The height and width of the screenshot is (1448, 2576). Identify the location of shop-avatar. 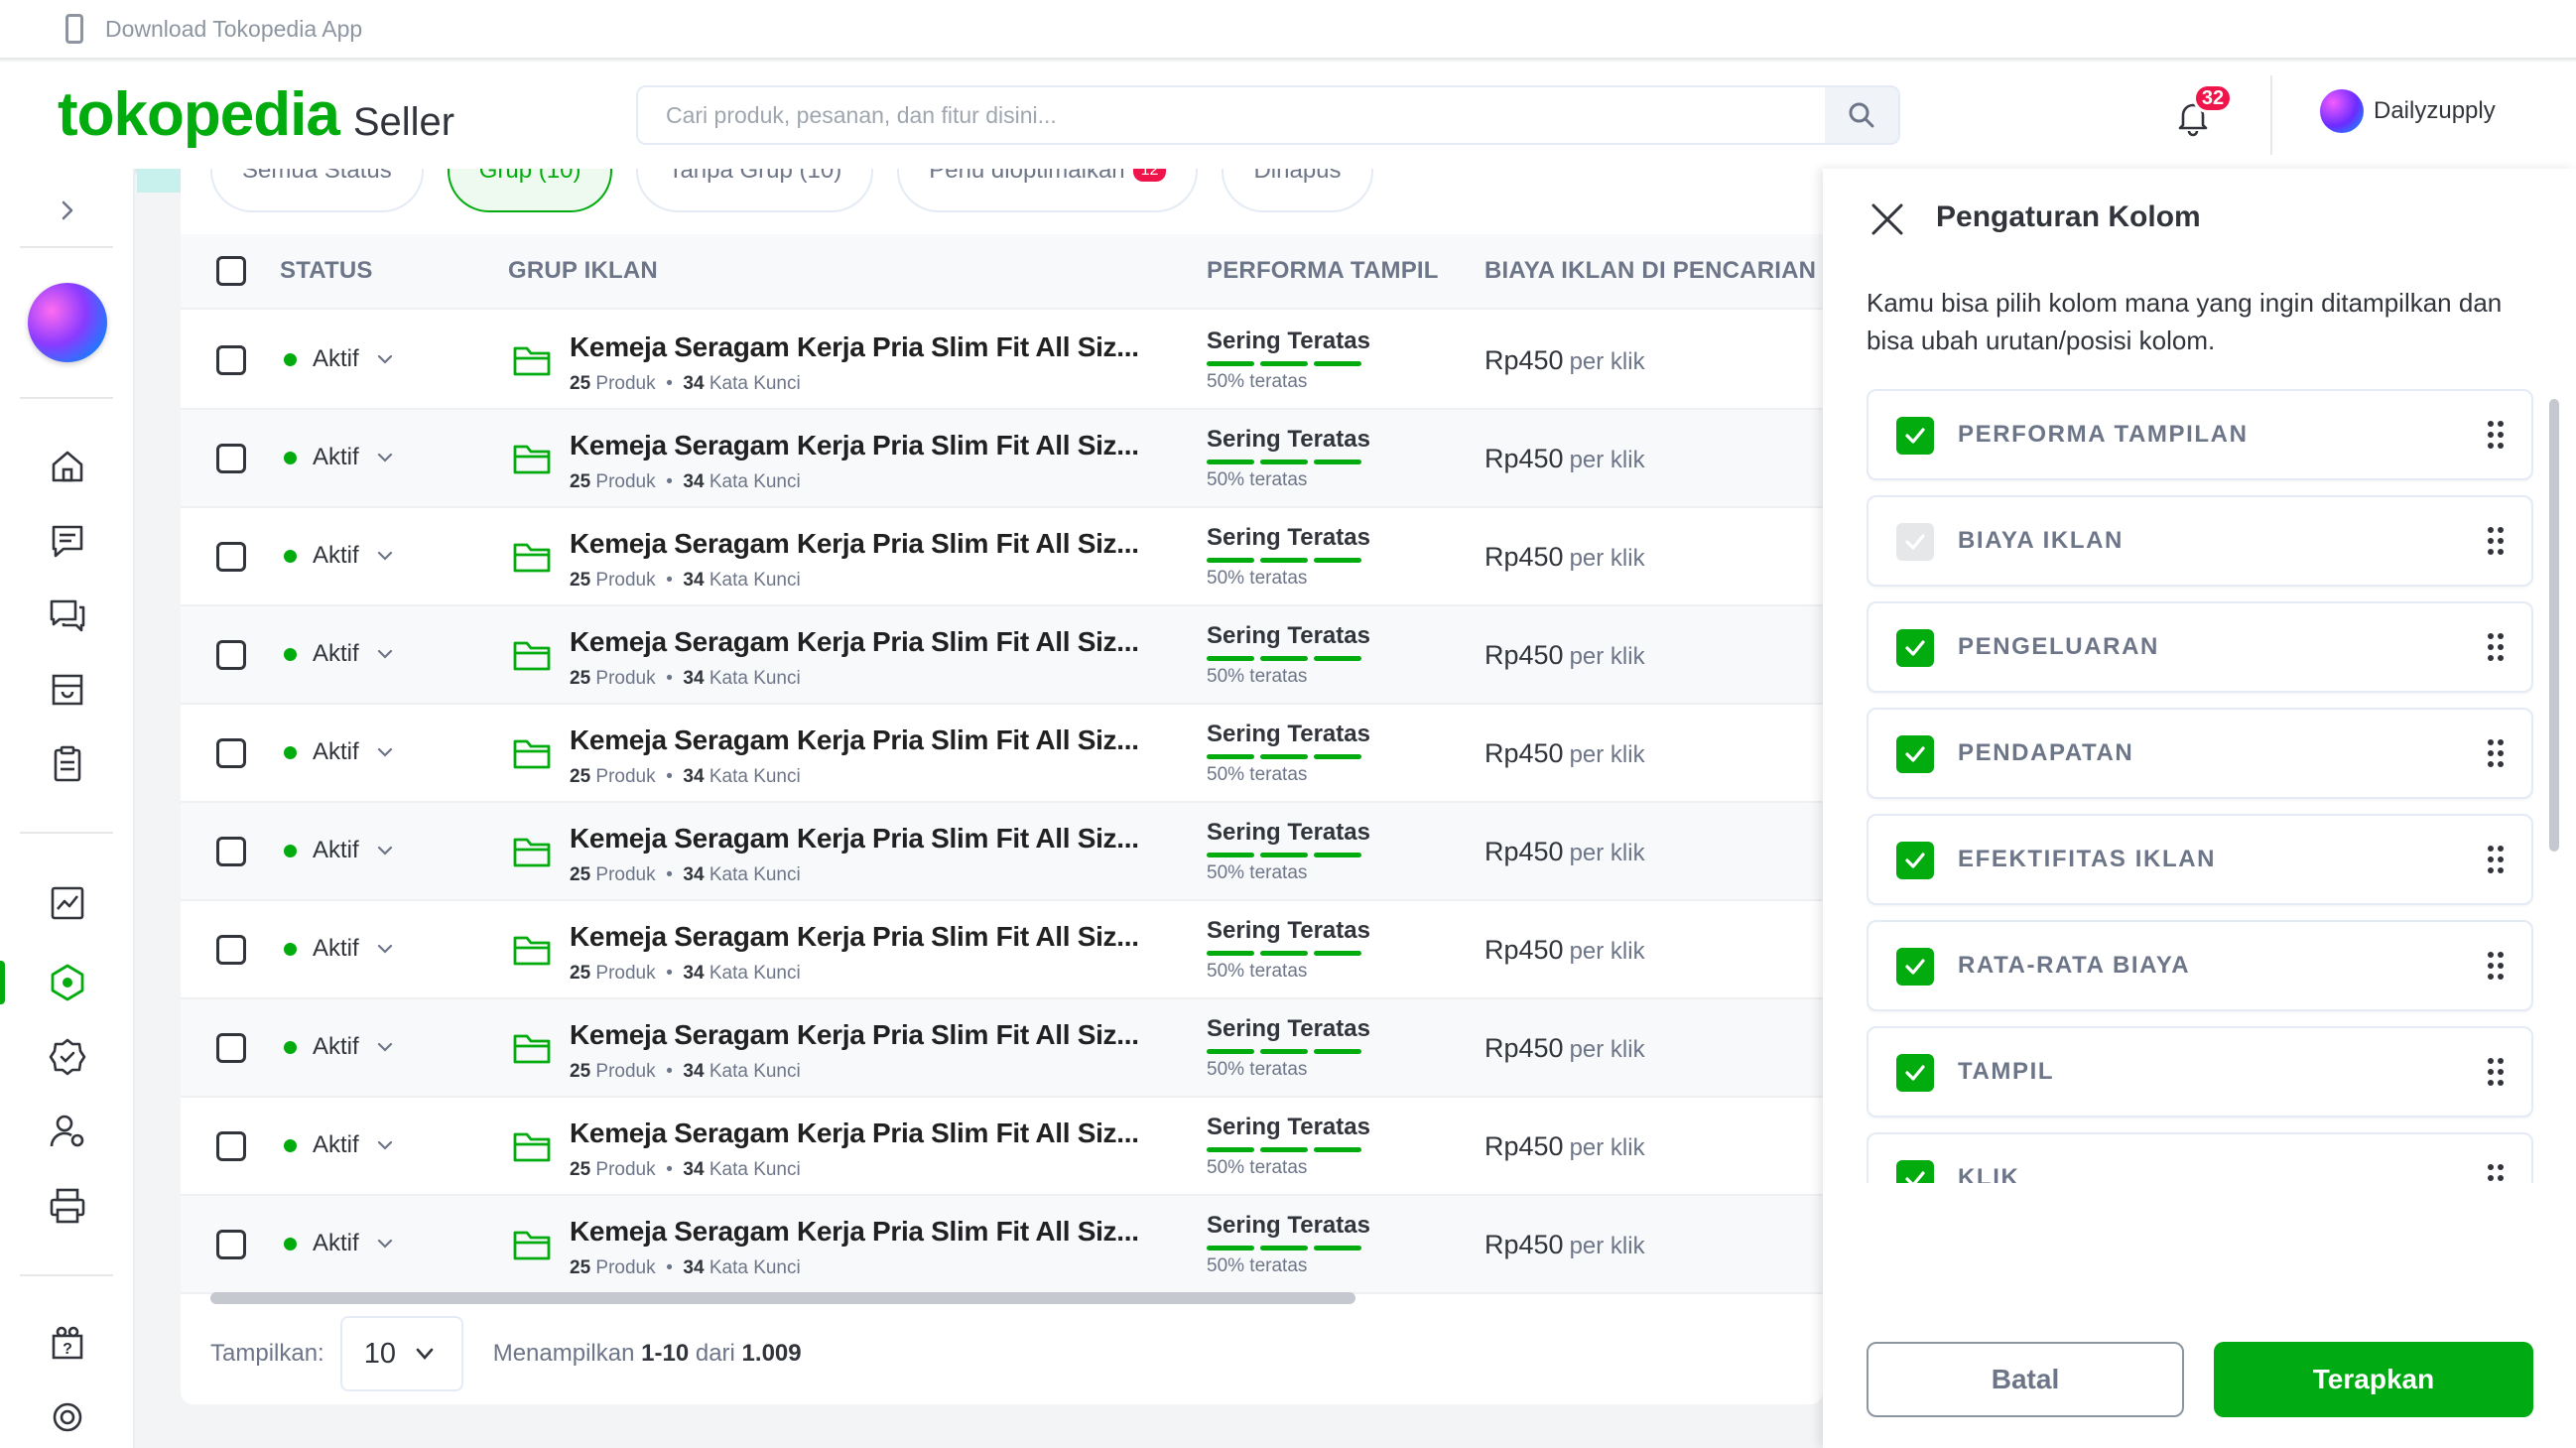
(68, 322).